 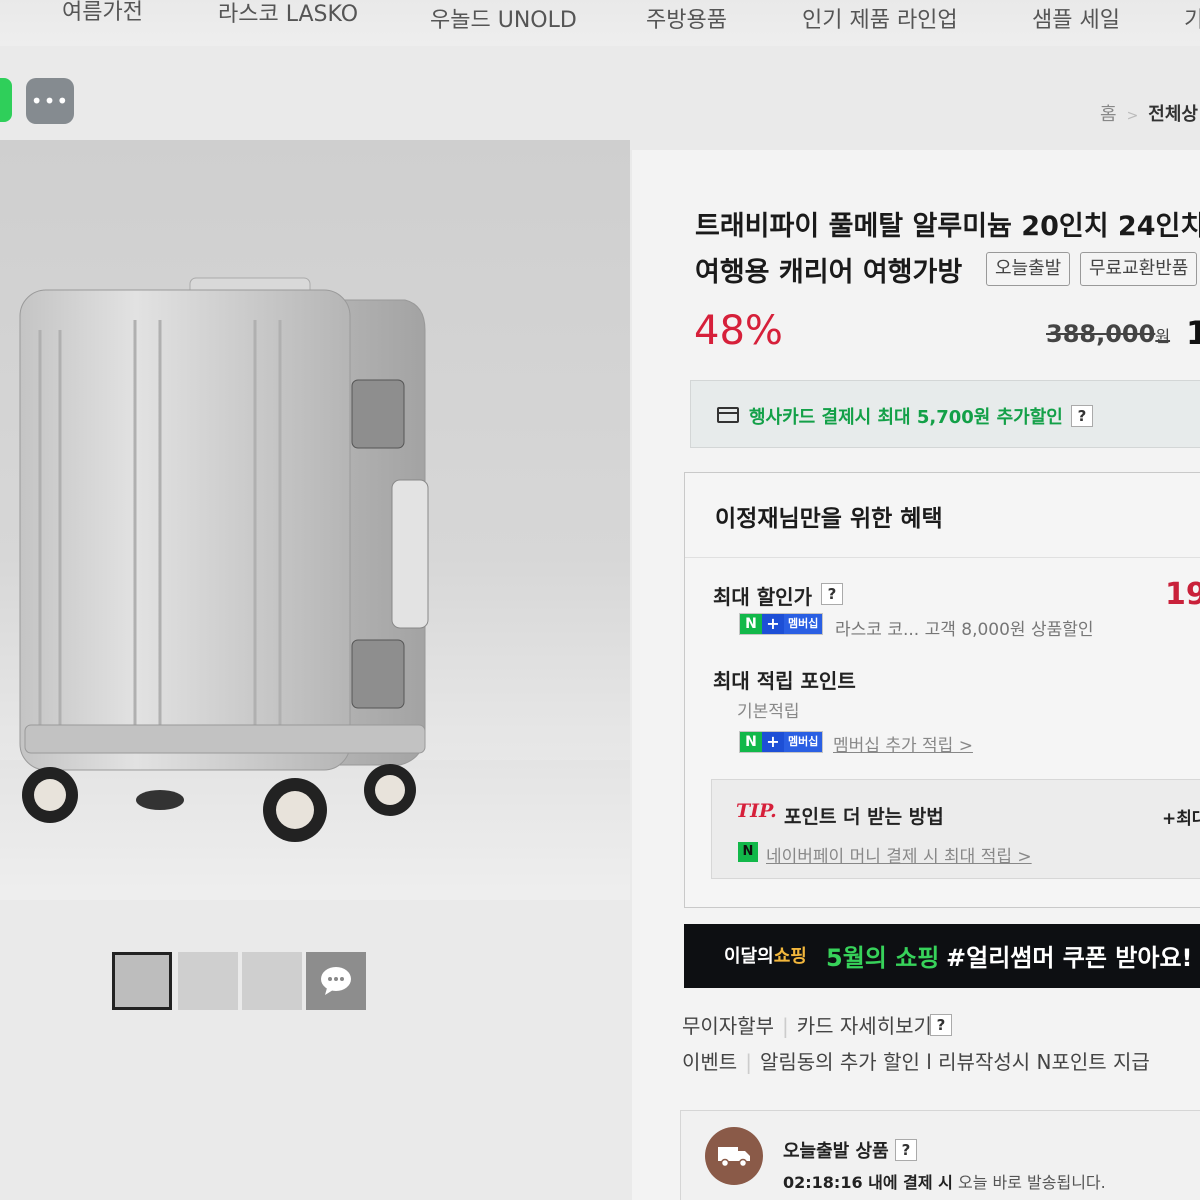 What do you see at coordinates (942, 557) in the screenshot?
I see `divider` at bounding box center [942, 557].